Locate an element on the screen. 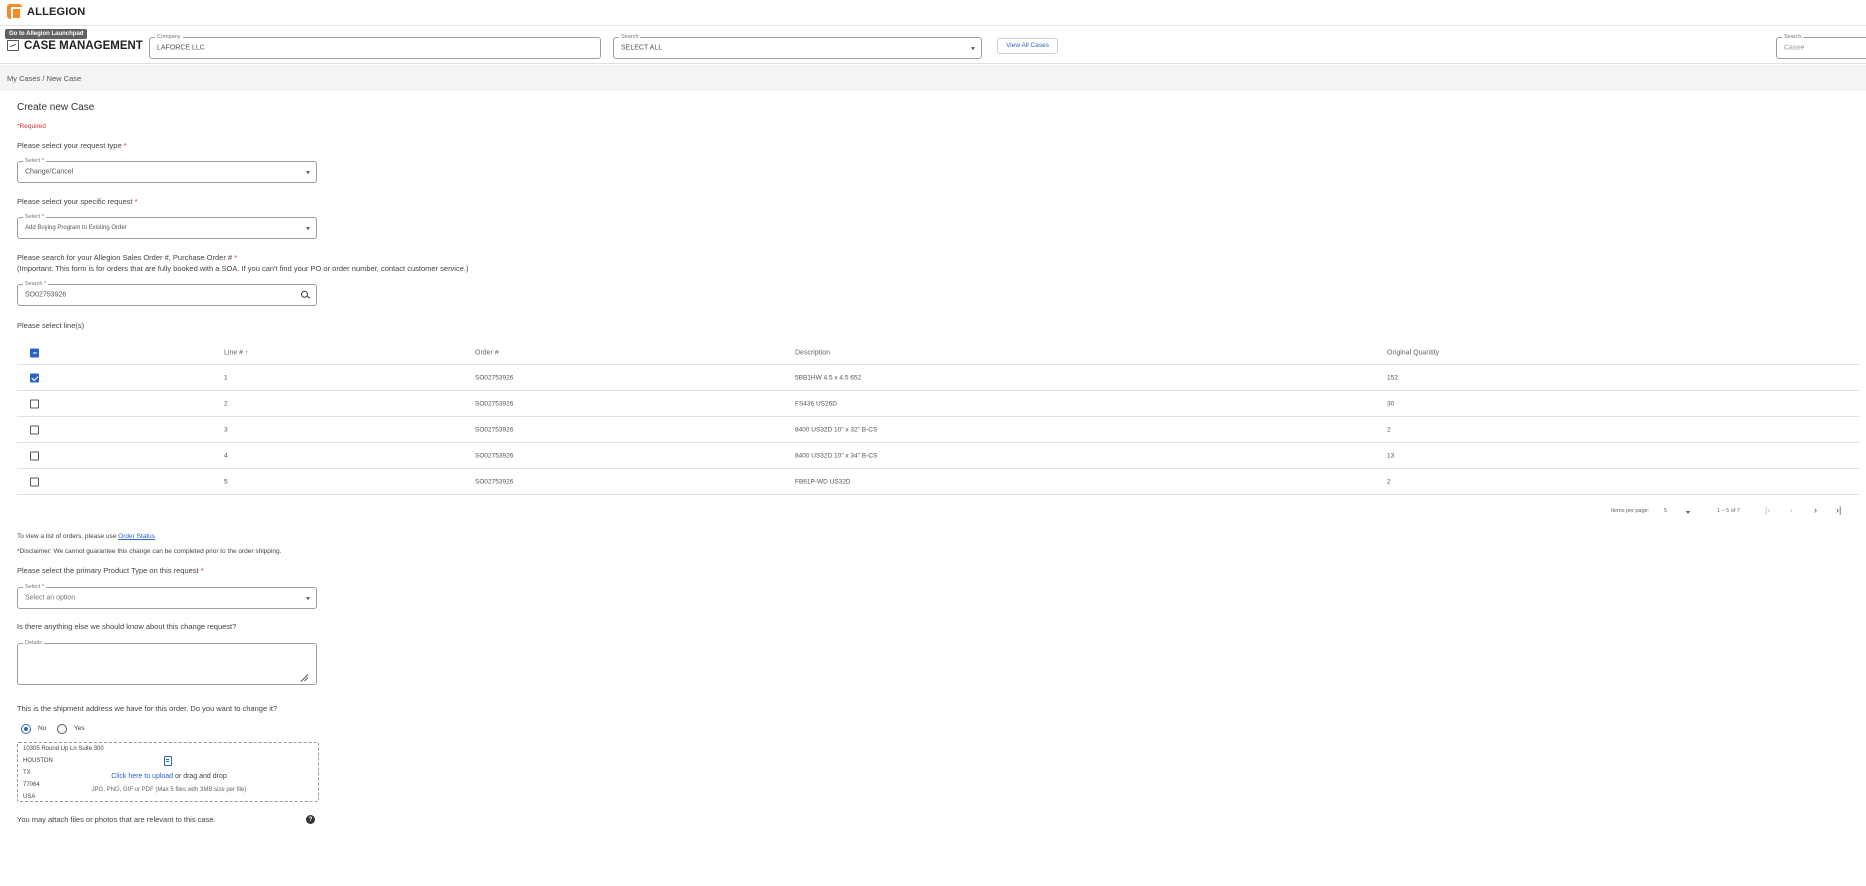 This screenshot has height=886, width=1866. items-per-page-label: Items per page: is located at coordinates (1630, 511).